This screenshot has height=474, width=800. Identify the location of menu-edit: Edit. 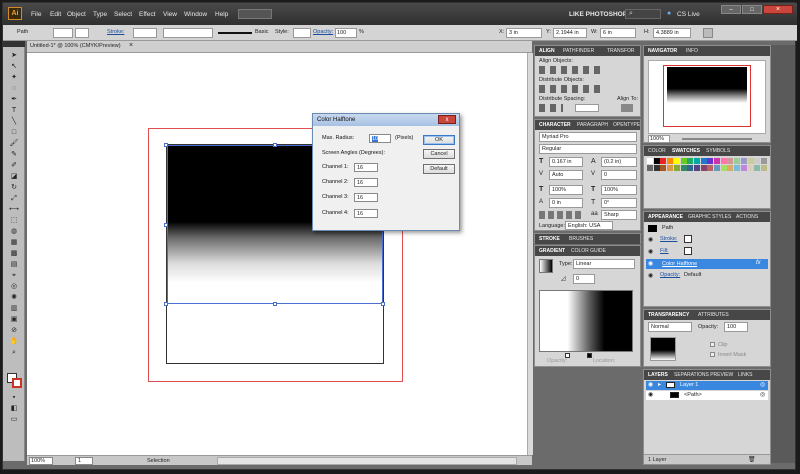
(55, 14).